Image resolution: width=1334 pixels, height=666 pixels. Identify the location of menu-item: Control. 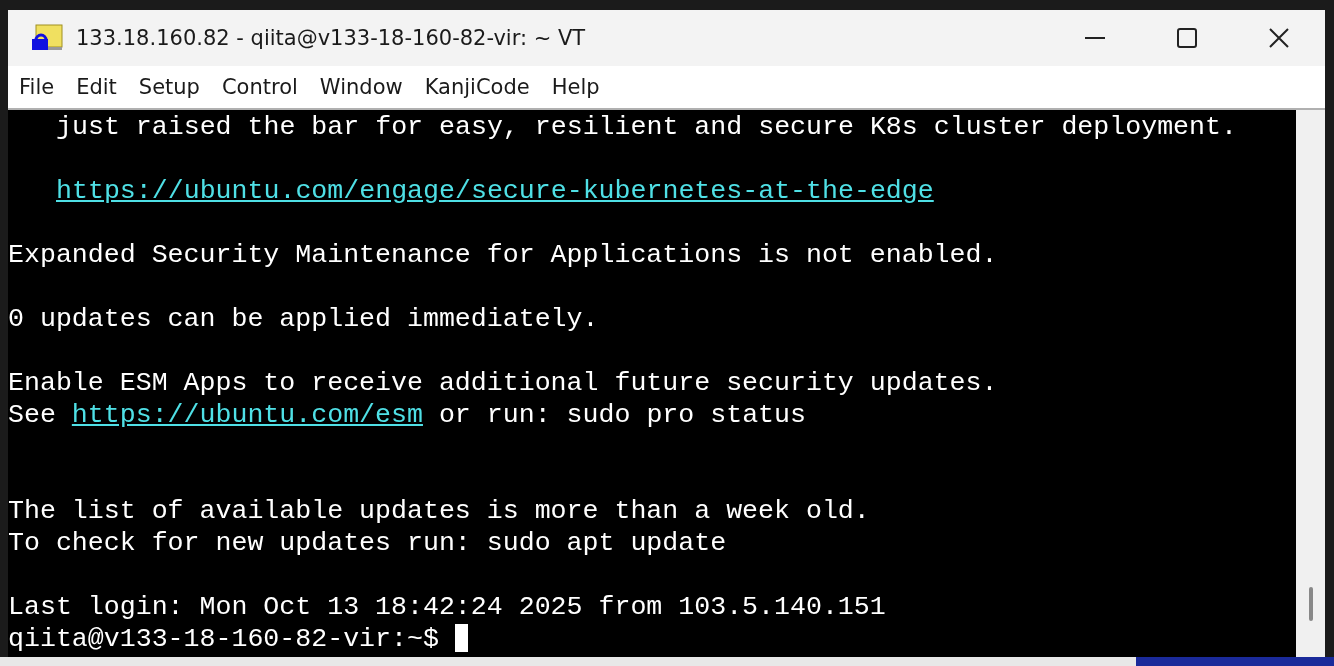
(259, 87).